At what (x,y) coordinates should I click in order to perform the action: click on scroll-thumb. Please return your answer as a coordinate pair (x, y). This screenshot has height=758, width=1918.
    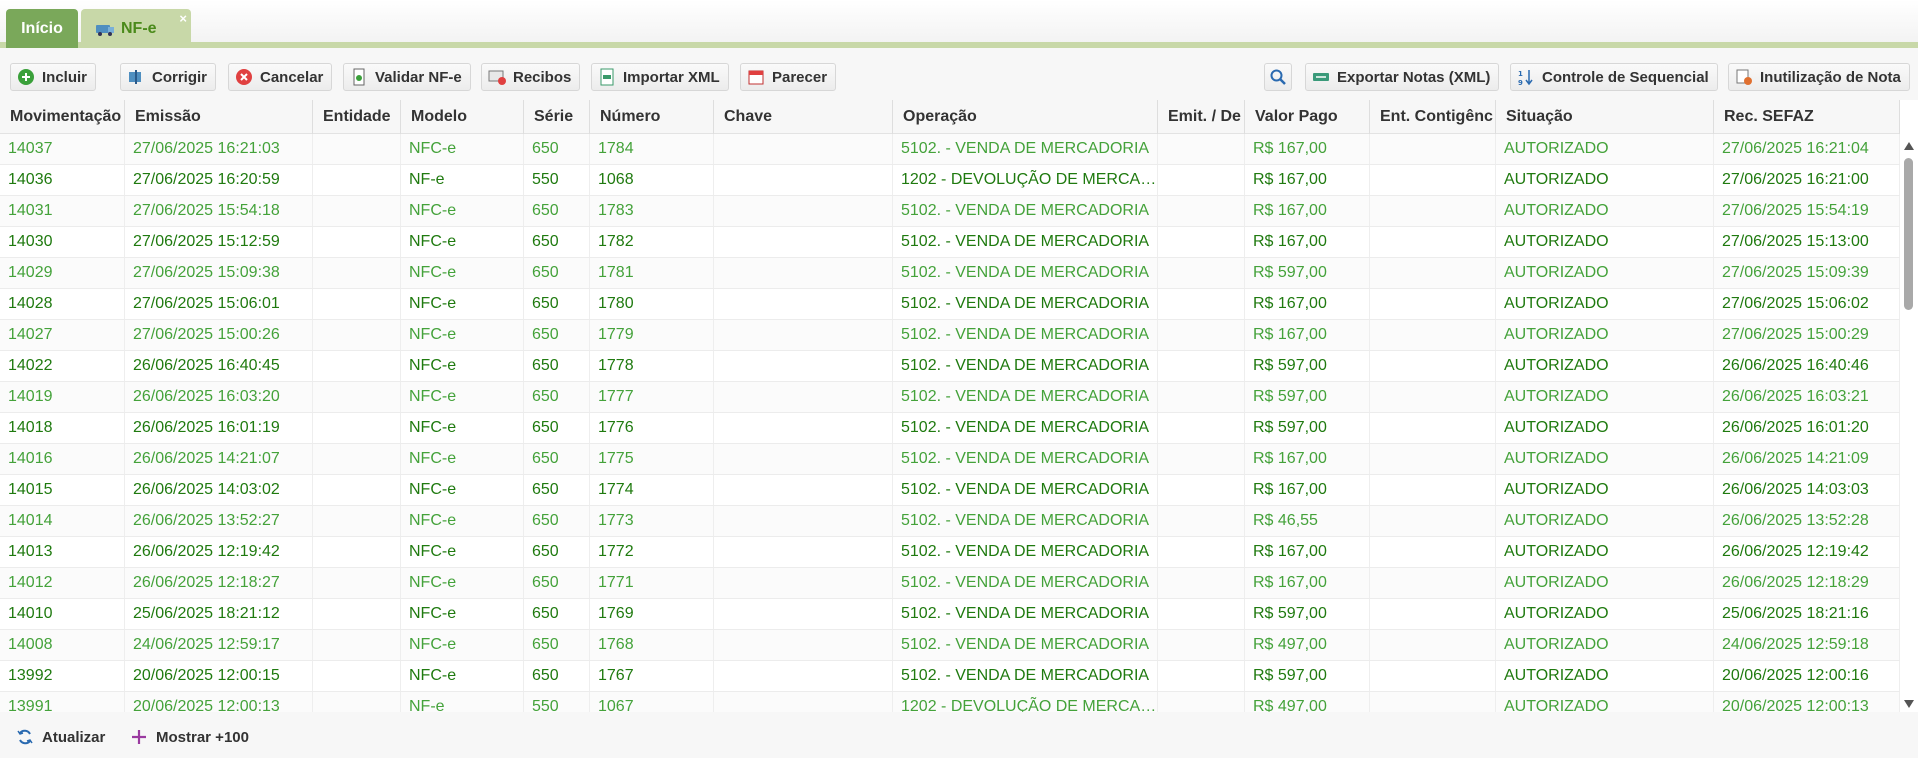
    Looking at the image, I should click on (1908, 234).